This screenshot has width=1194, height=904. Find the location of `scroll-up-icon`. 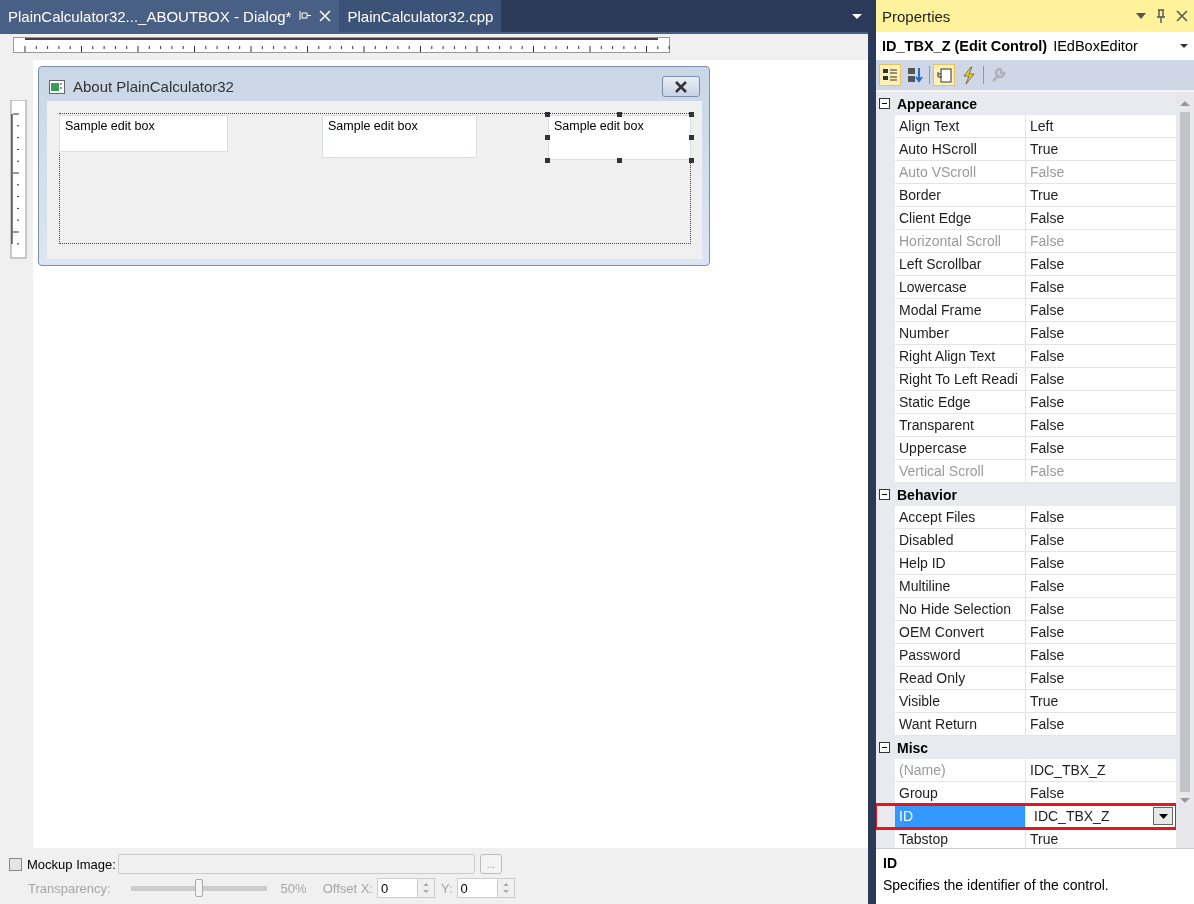

scroll-up-icon is located at coordinates (1185, 103).